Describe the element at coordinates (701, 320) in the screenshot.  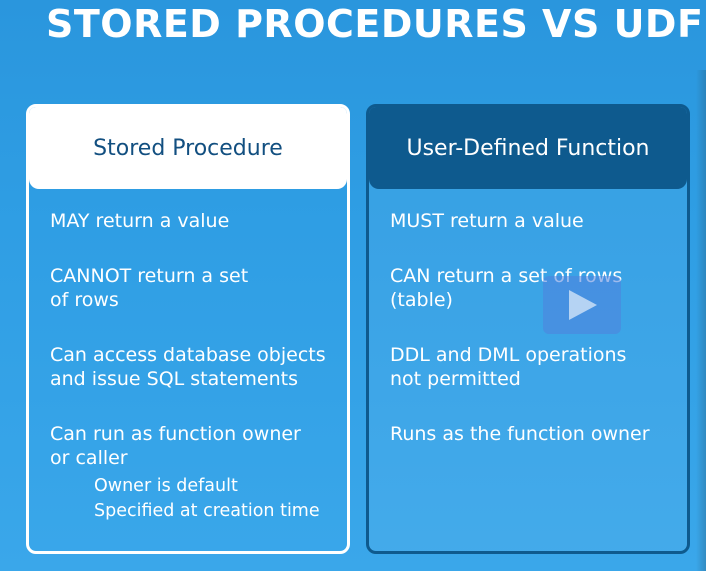
I see `edge-shadow` at that location.